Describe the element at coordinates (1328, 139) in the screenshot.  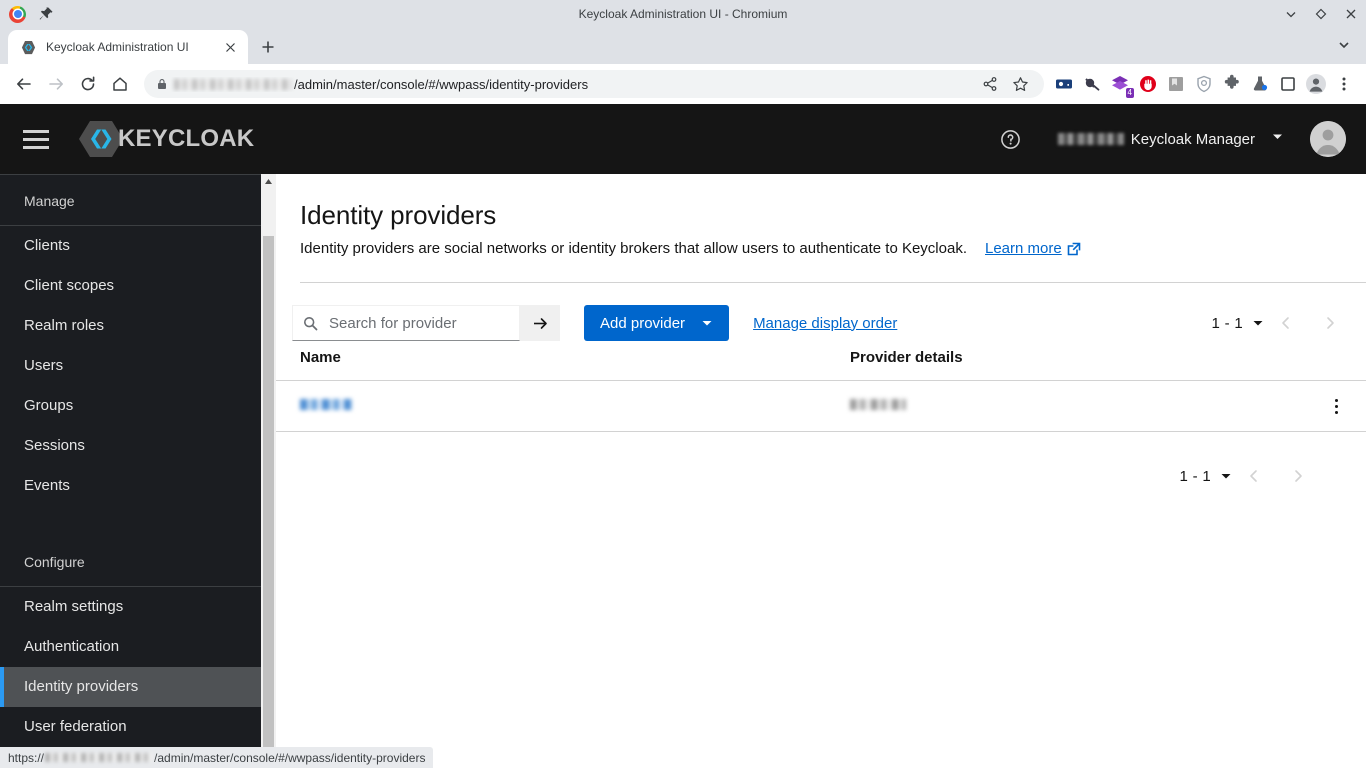
I see `user-avatar` at that location.